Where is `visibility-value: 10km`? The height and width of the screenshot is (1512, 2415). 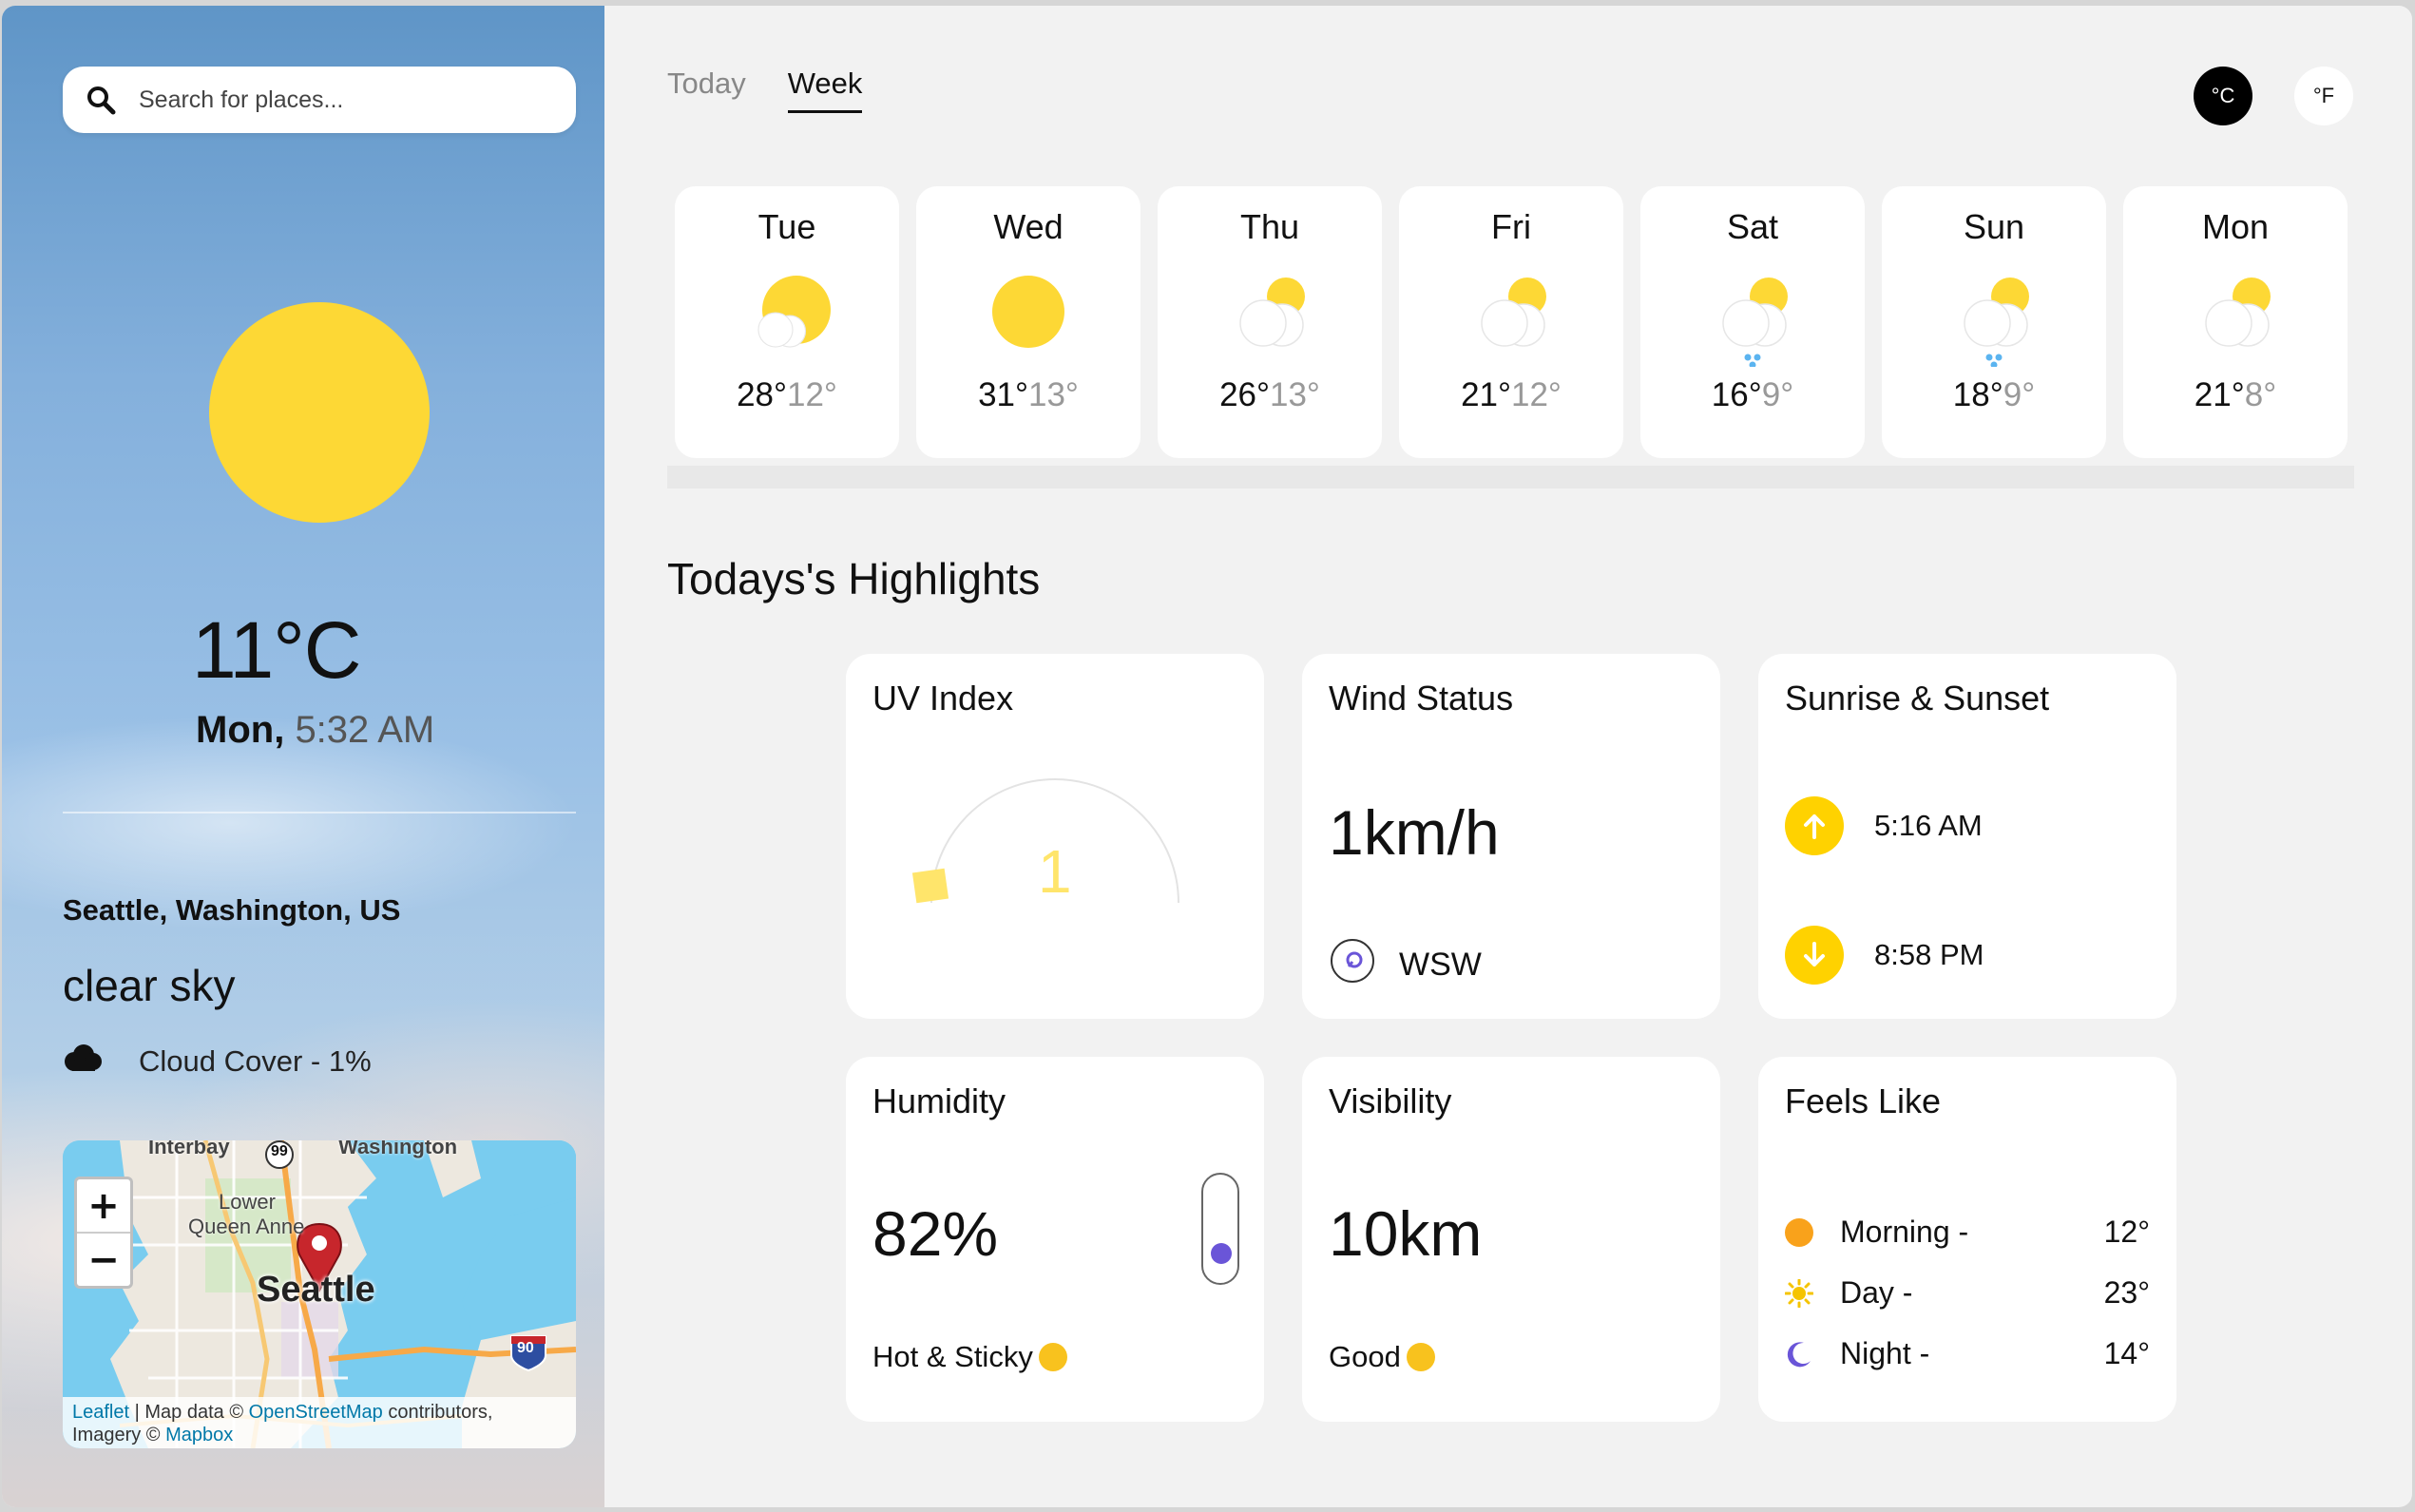 visibility-value: 10km is located at coordinates (1406, 1233).